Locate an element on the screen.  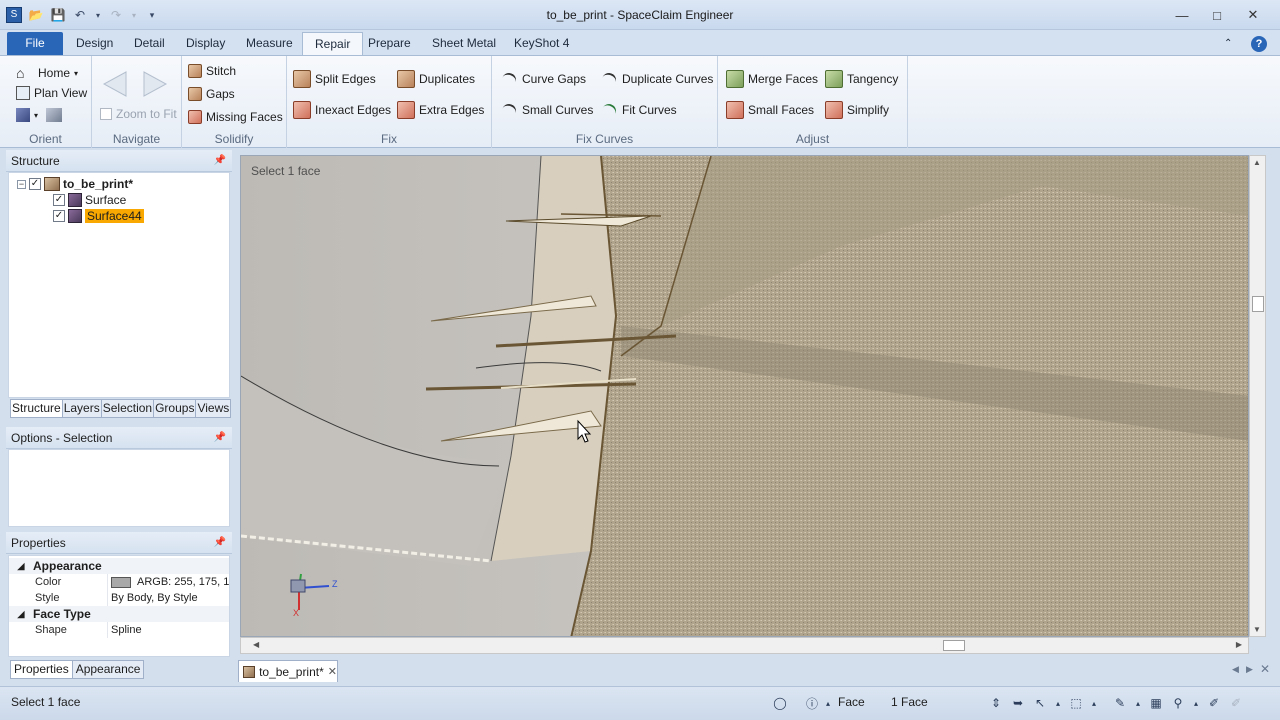
tab-scroll-left-icon: ◀ is located at coordinates (1235, 669).